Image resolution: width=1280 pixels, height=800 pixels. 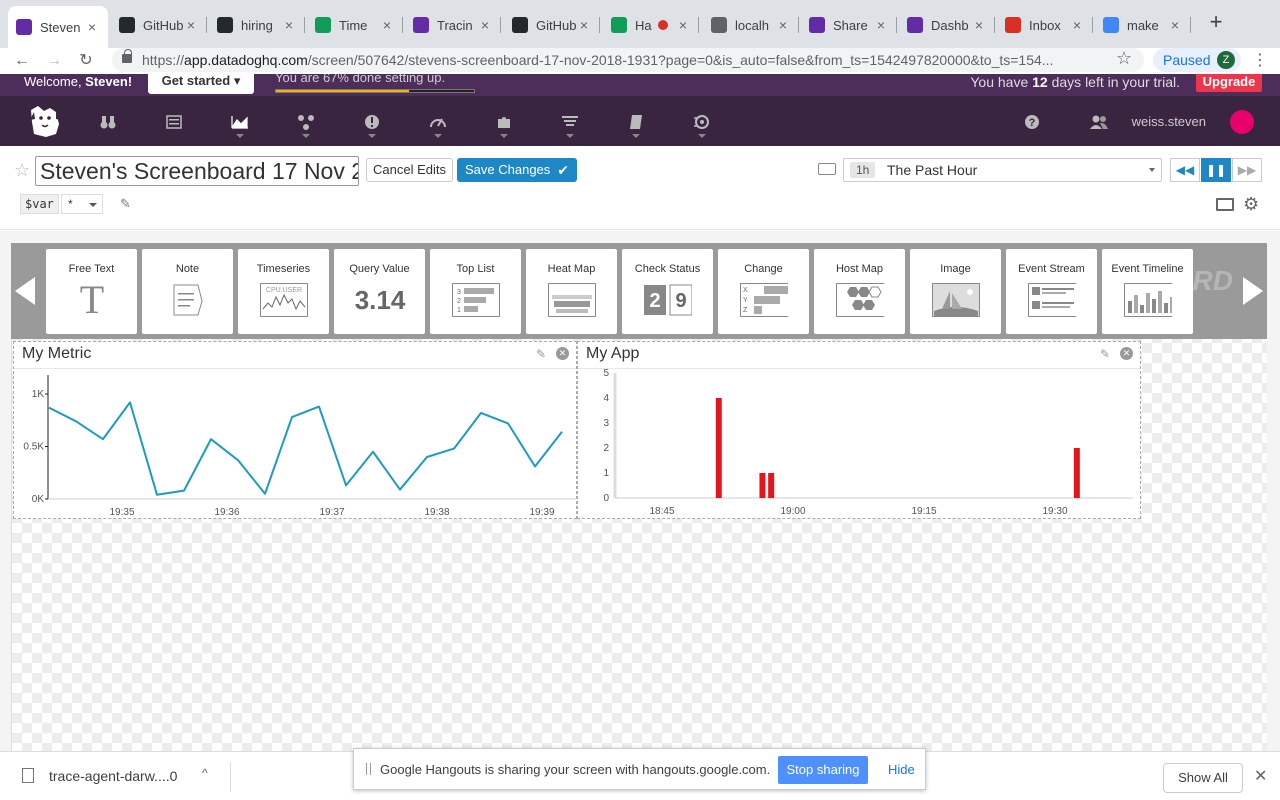 What do you see at coordinates (947, 25) in the screenshot?
I see `browser-tab: Dashb ×` at bounding box center [947, 25].